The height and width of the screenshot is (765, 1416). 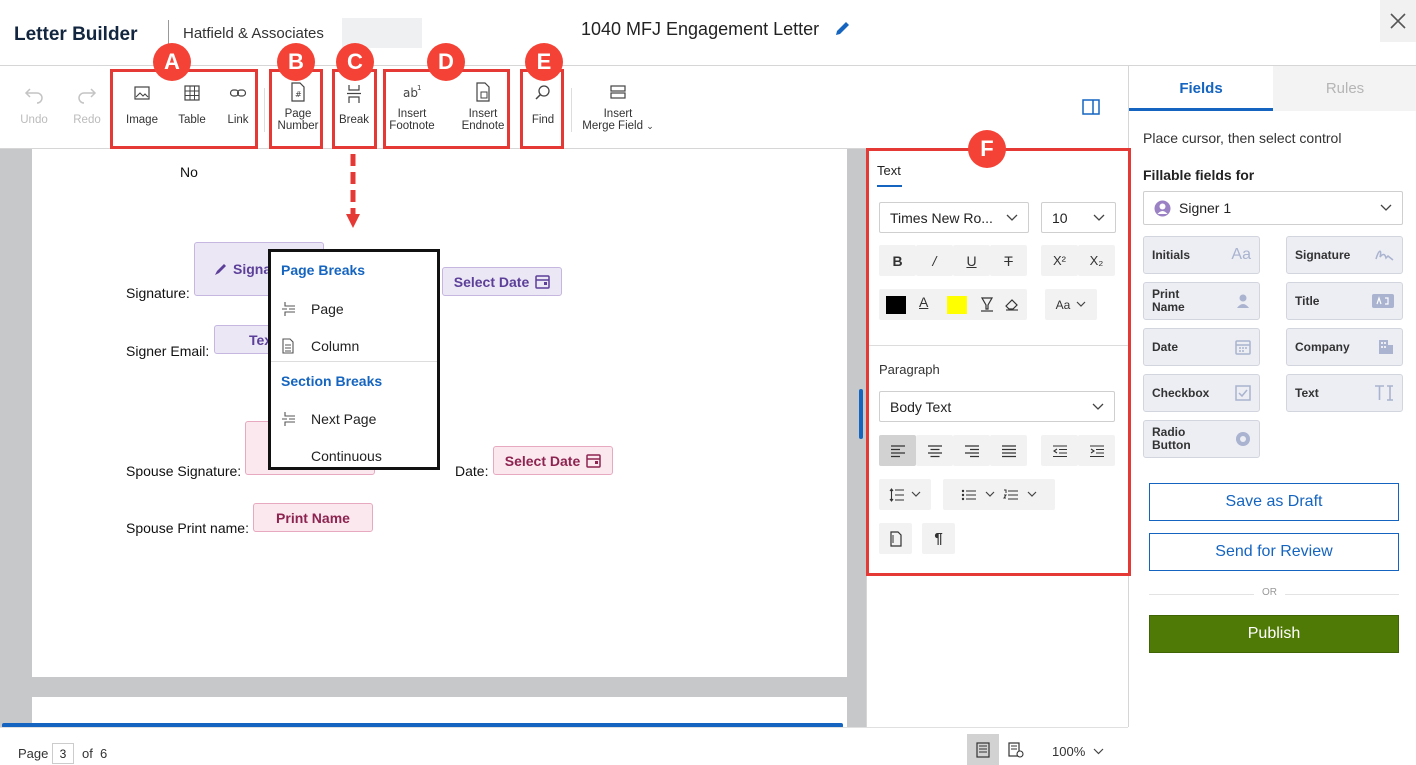 I want to click on signer-select: Signer 1, so click(x=1273, y=208).